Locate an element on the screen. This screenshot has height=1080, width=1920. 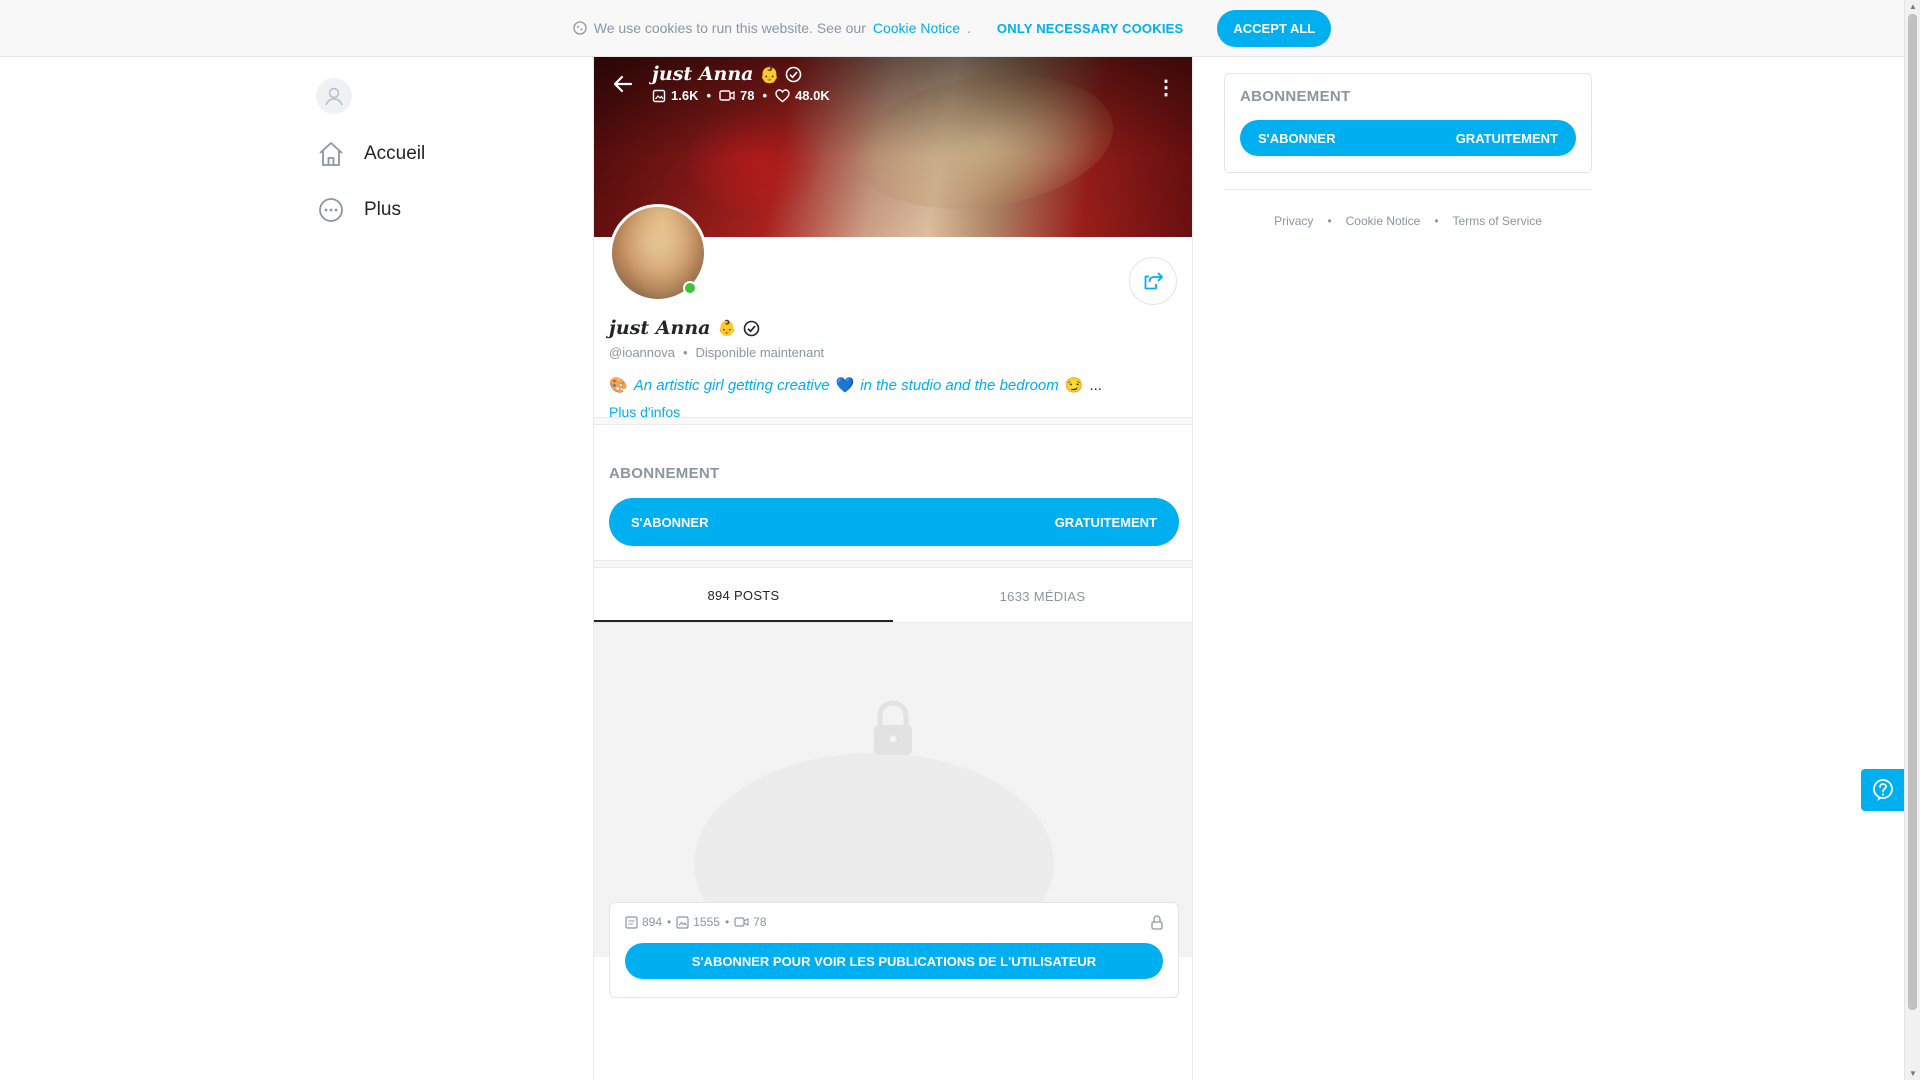
bio-text: An artistic girl getting creative is located at coordinates (731, 385).